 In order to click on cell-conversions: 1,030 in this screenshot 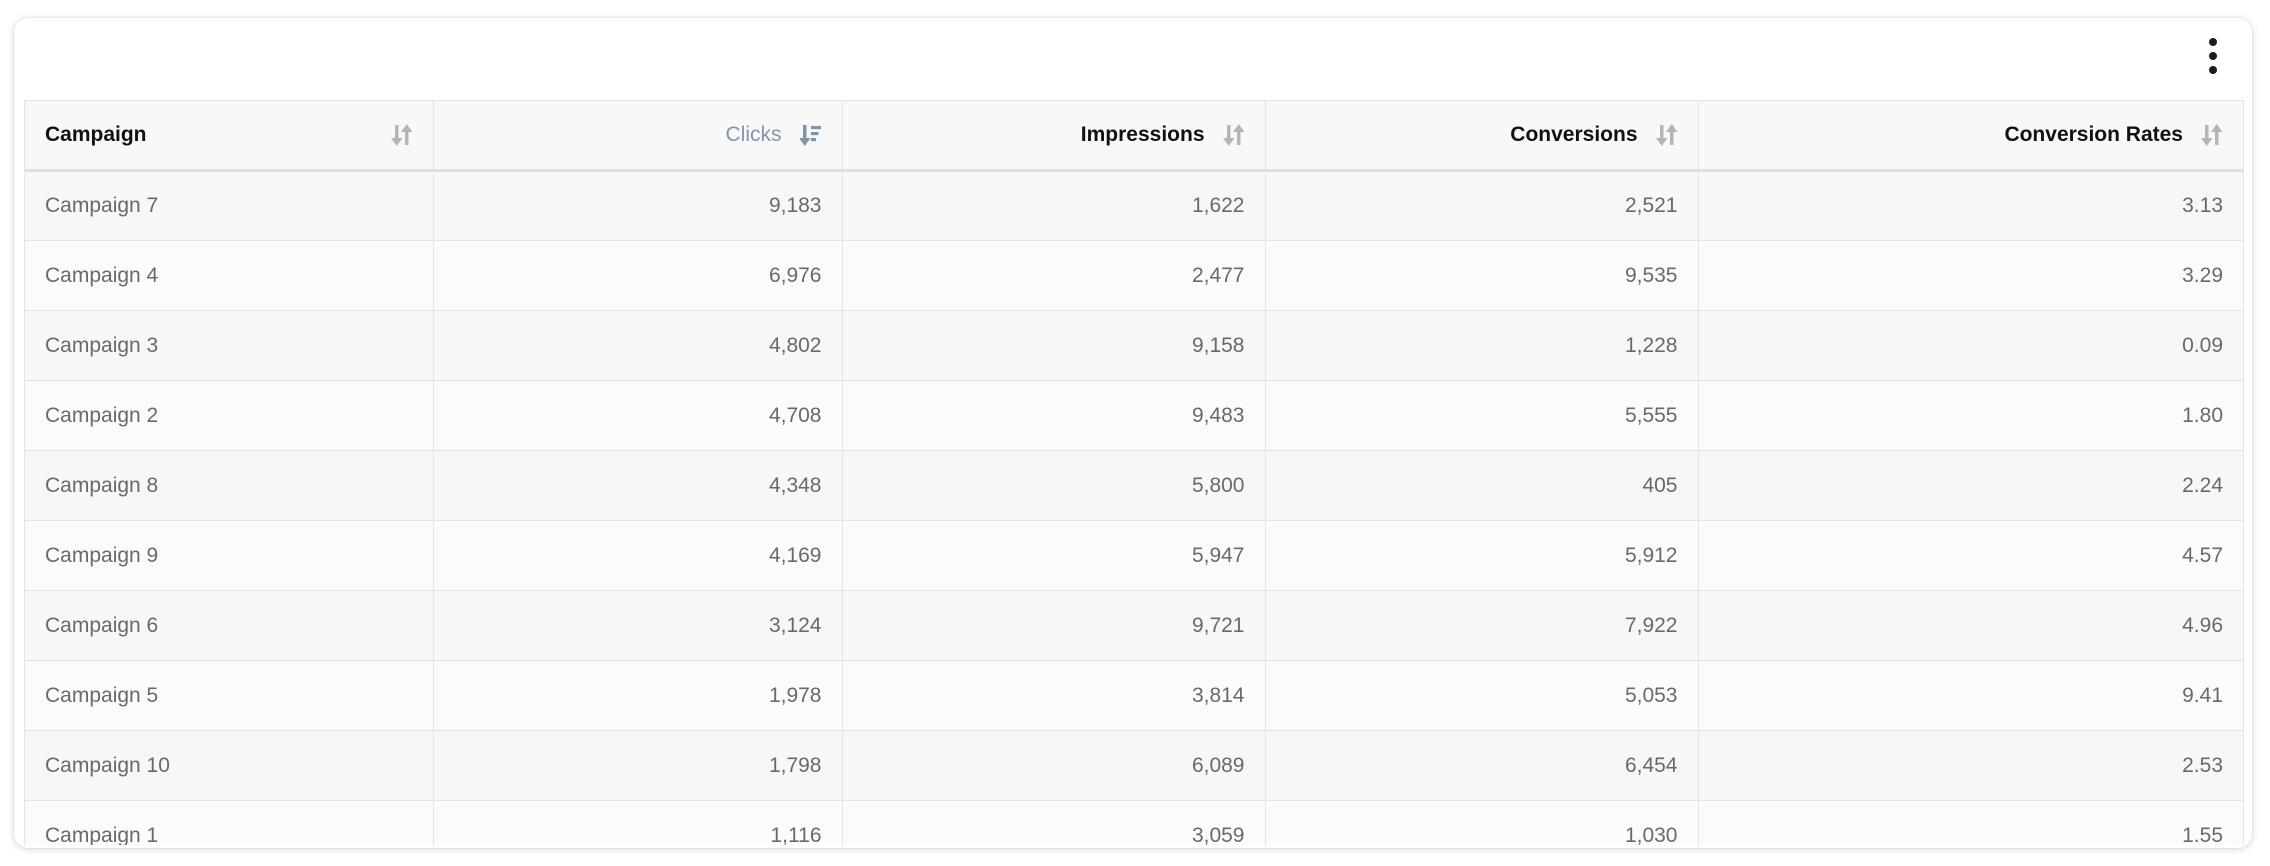, I will do `click(1482, 822)`.